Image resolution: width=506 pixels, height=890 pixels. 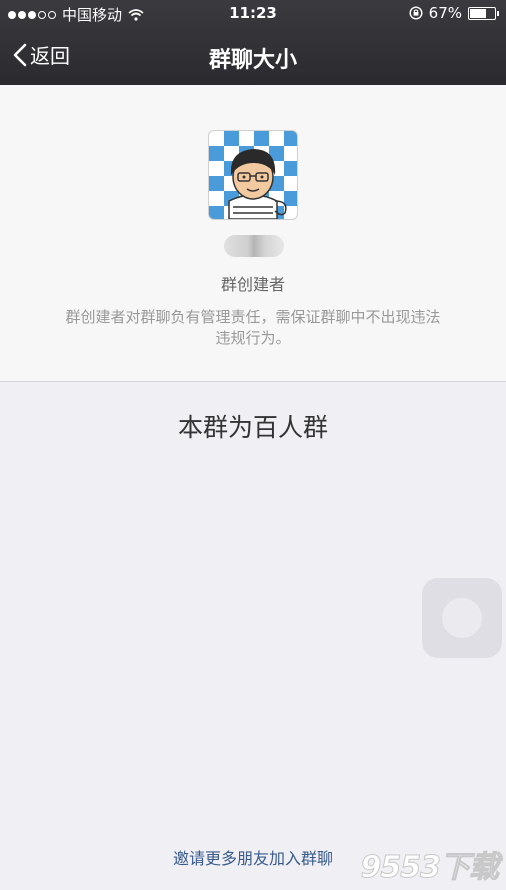 I want to click on status-bar: 中国移动 11:23 67%, so click(x=253, y=13).